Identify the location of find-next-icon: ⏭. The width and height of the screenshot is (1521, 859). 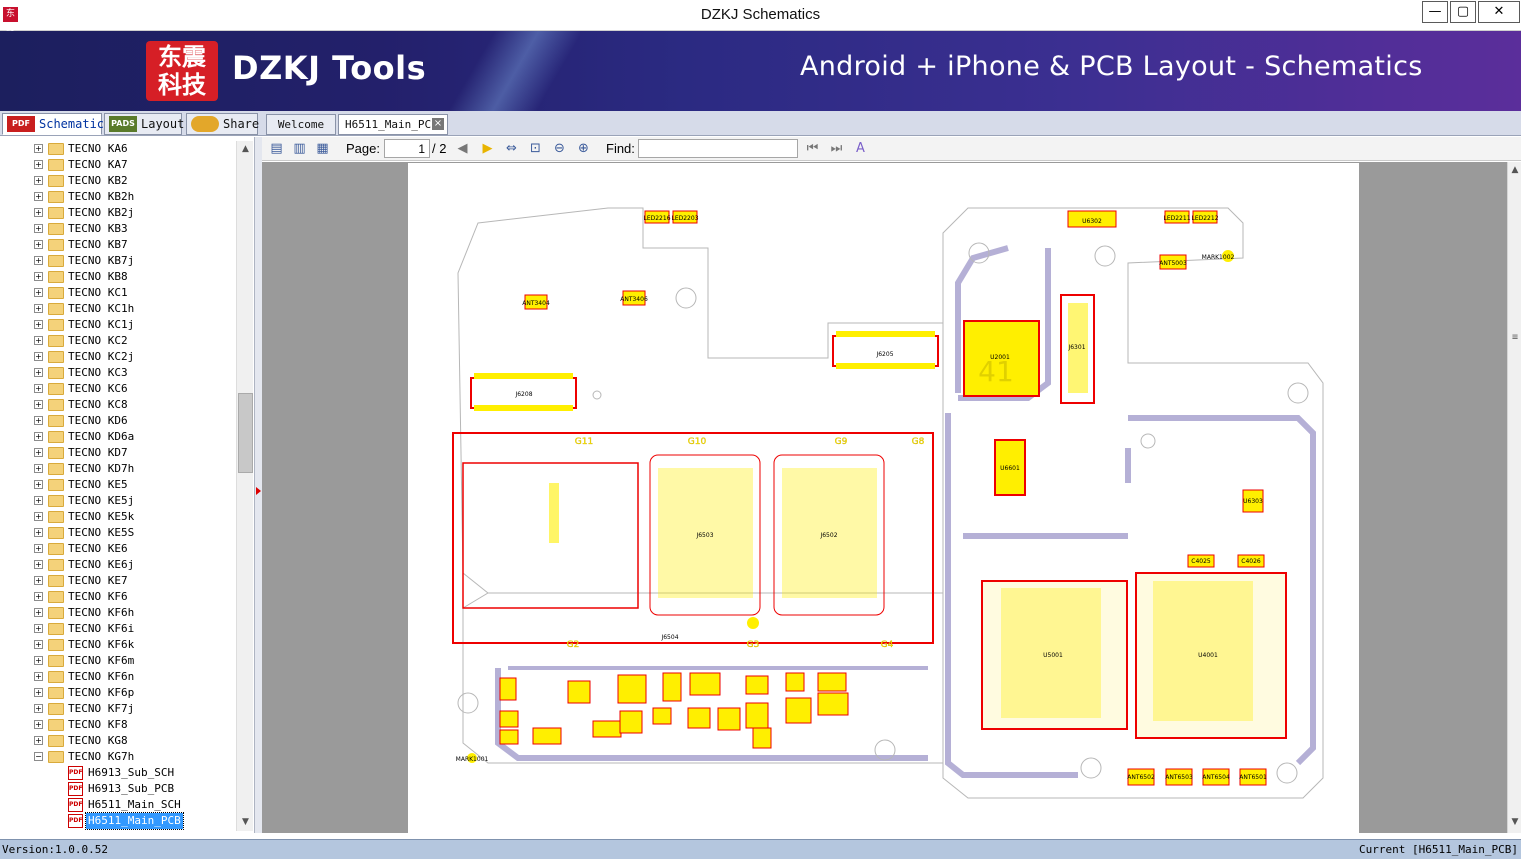
(836, 148).